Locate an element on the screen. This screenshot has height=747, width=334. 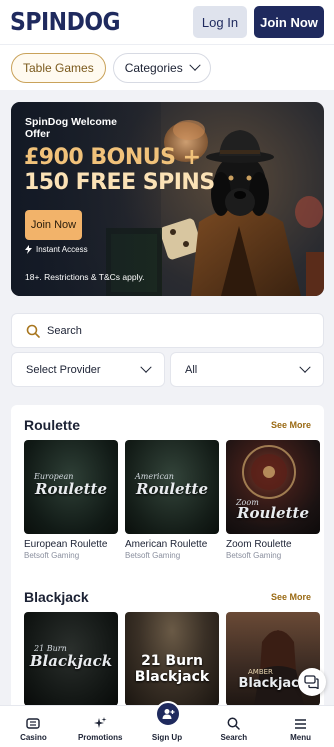
banner-subtitle: SpinDog Welcome Offer is located at coordinates (71, 128).